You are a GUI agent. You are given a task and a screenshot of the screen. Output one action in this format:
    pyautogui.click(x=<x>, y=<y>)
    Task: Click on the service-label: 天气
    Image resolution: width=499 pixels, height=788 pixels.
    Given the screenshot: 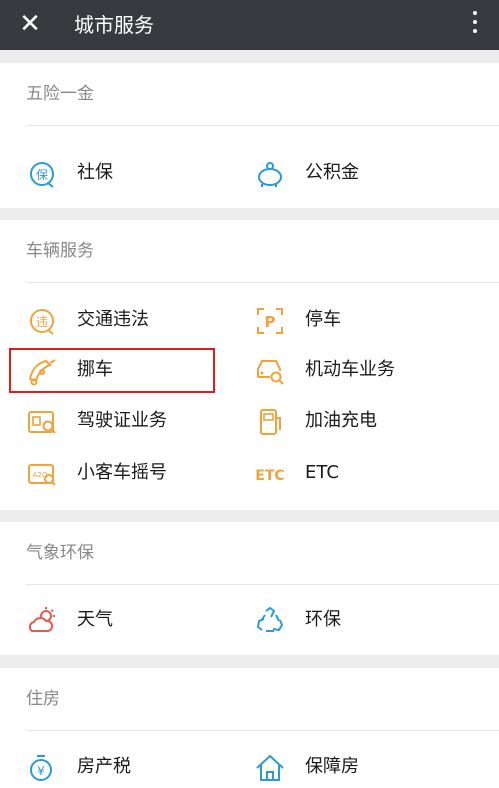 What is the action you would take?
    pyautogui.click(x=95, y=619)
    